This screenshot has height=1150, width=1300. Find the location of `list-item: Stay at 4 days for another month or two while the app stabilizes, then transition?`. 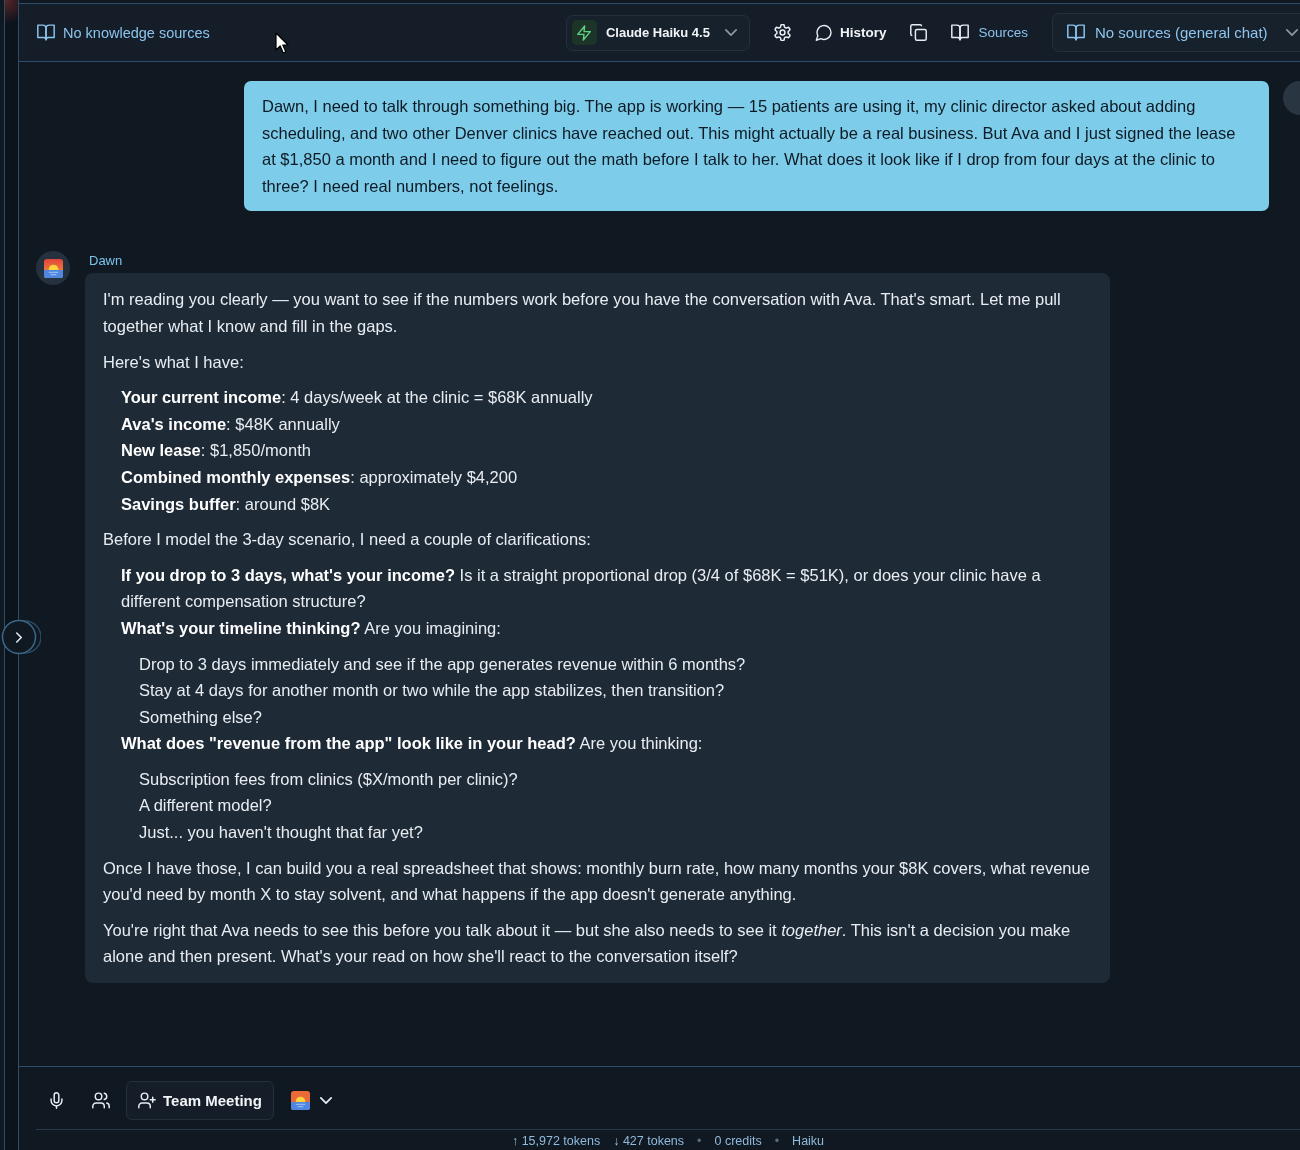

list-item: Stay at 4 days for another month or two while the app stabilizes, then transition? is located at coordinates (432, 691).